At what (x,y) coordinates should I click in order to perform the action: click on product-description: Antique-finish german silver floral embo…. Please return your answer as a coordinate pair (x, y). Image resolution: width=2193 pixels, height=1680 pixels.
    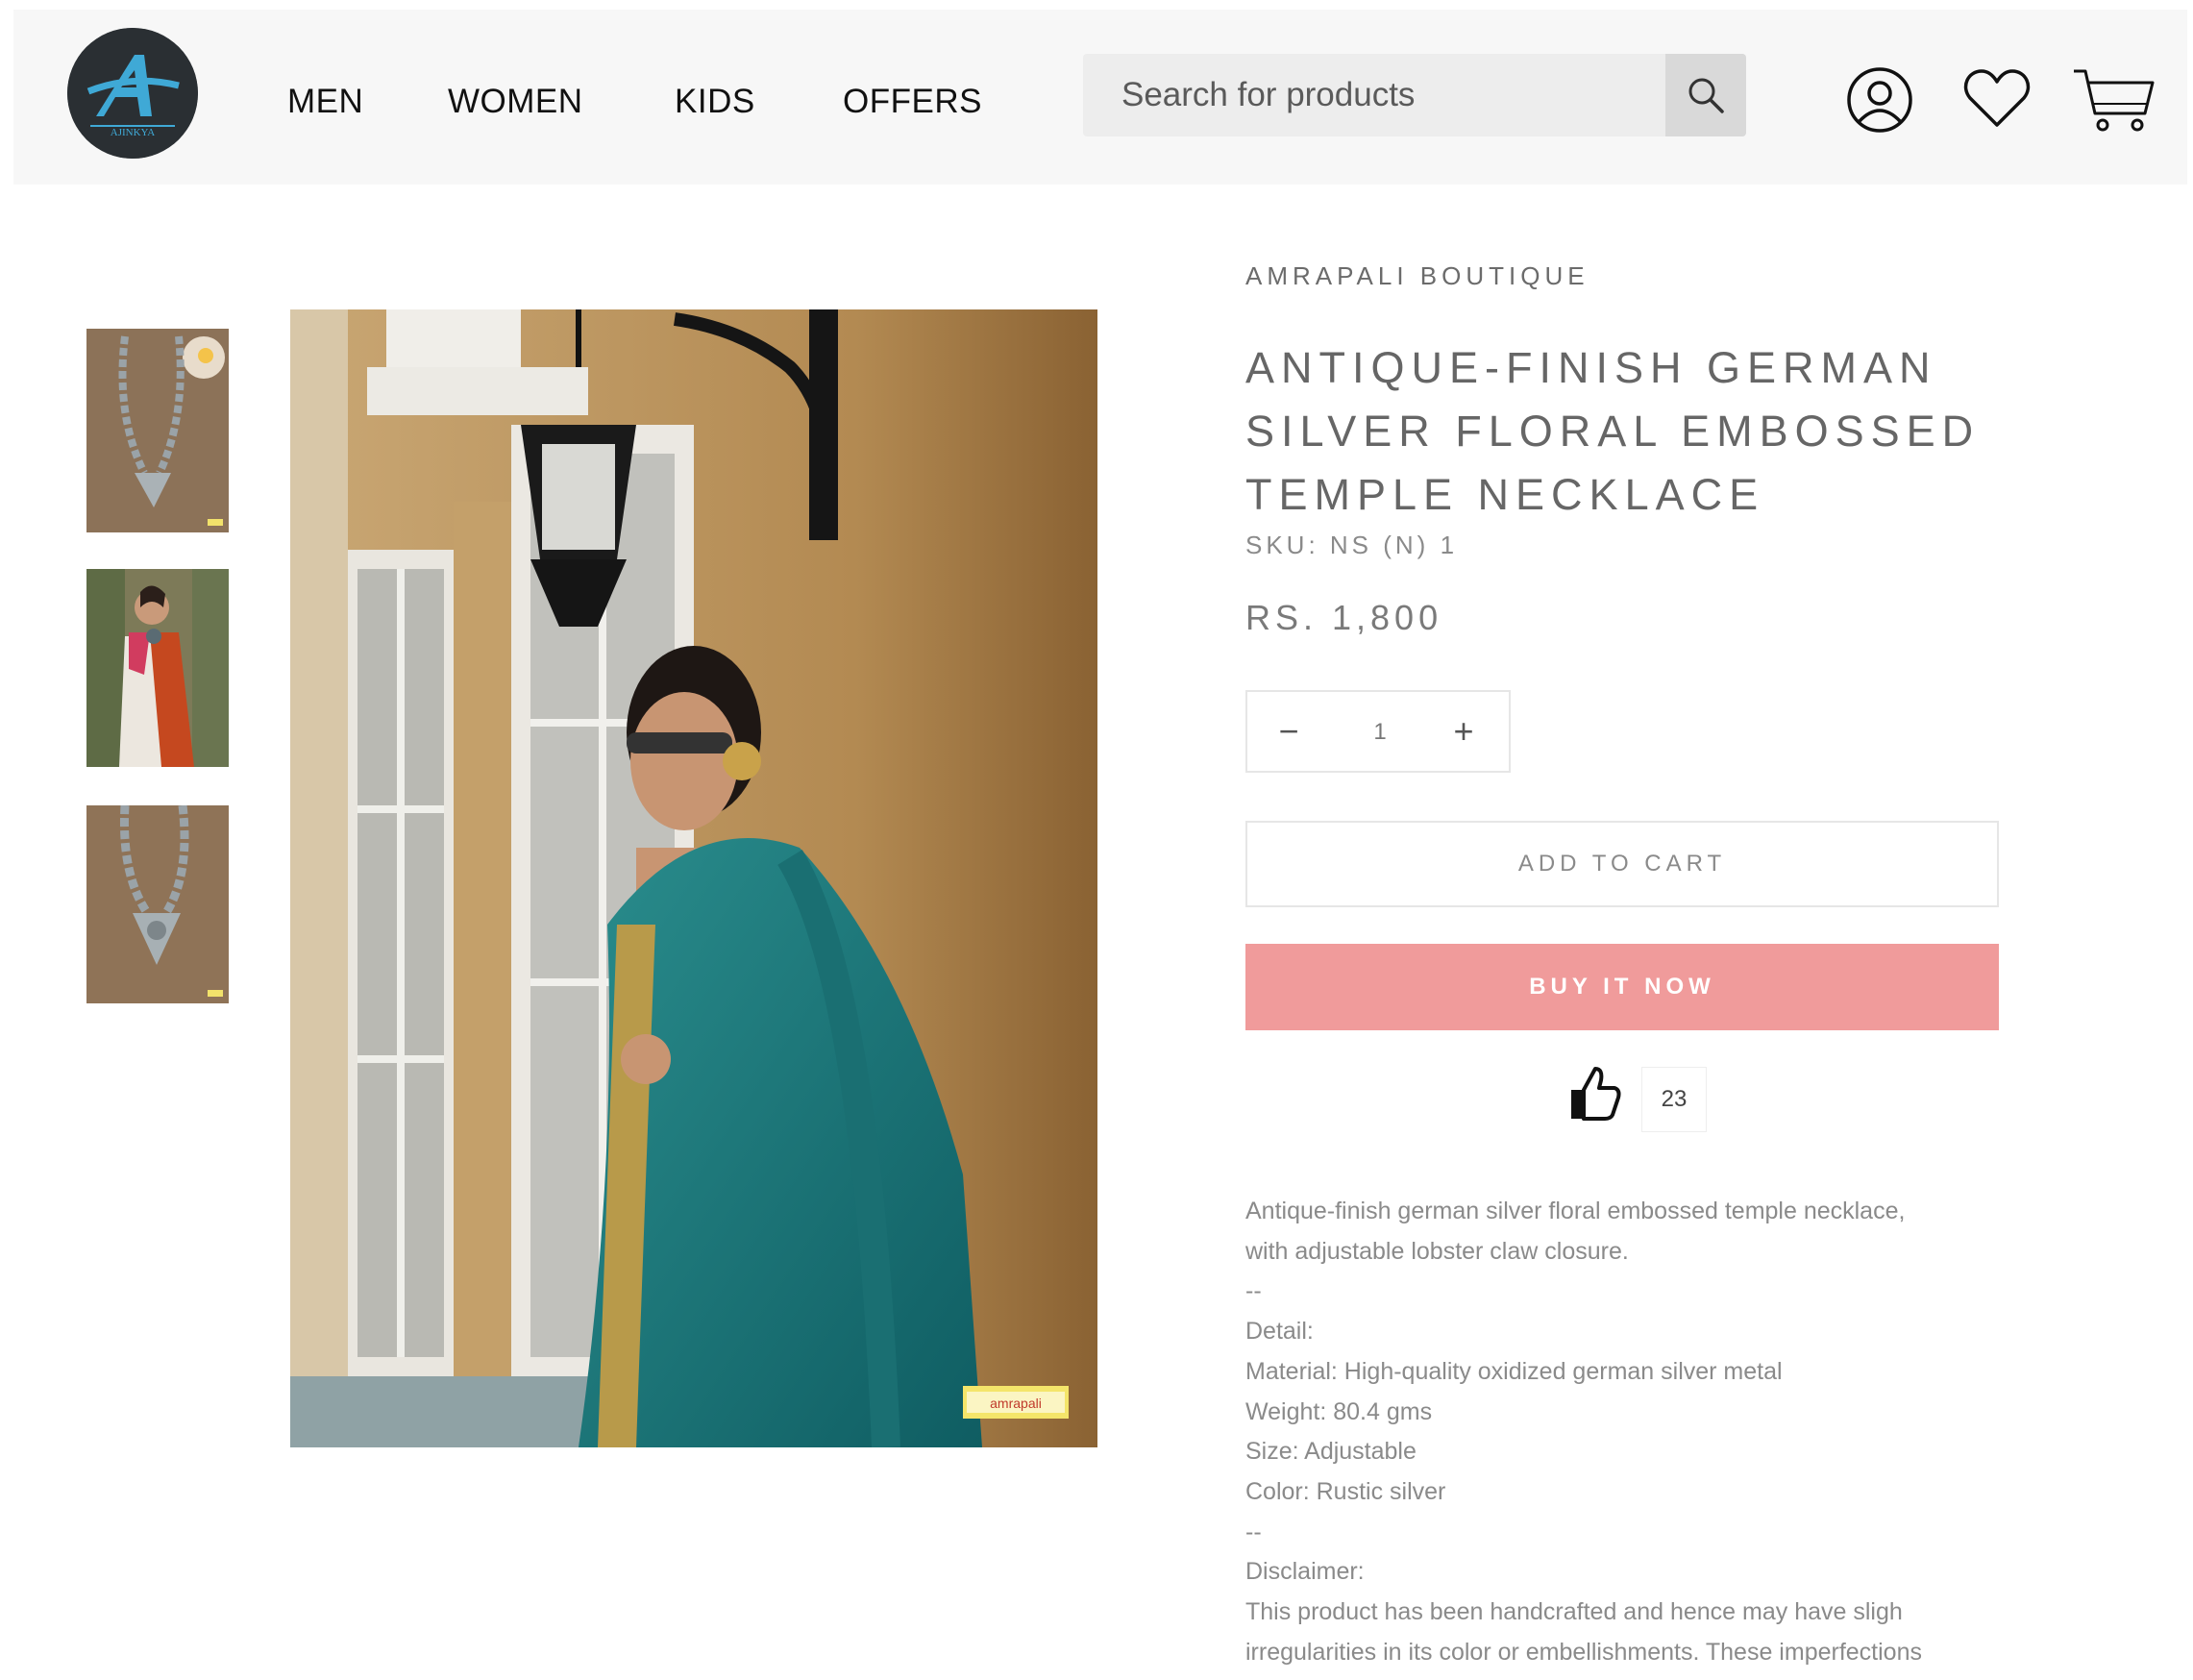
    Looking at the image, I should click on (1625, 1432).